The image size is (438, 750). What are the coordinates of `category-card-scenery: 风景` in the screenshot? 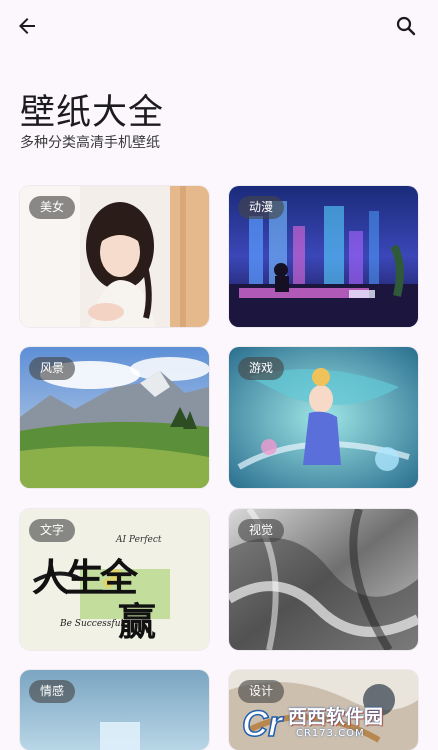 It's located at (114, 417).